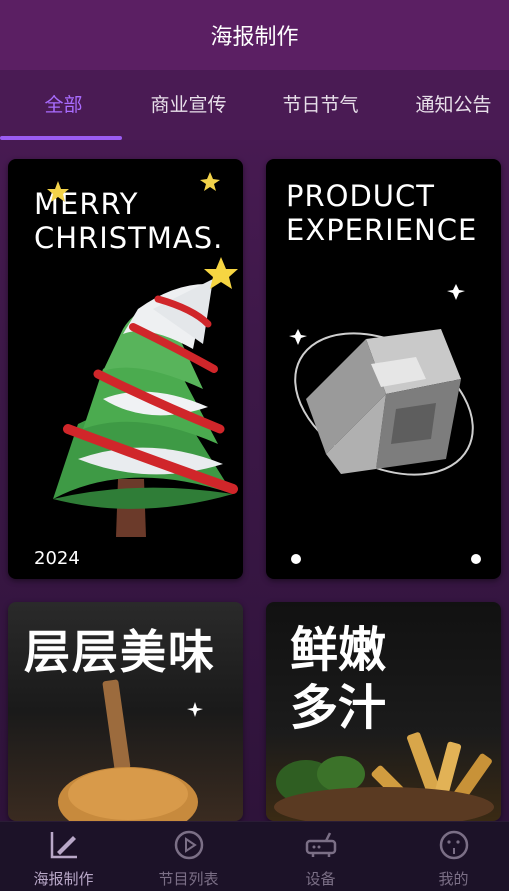 The image size is (509, 891). I want to click on fries-illustration, so click(384, 776).